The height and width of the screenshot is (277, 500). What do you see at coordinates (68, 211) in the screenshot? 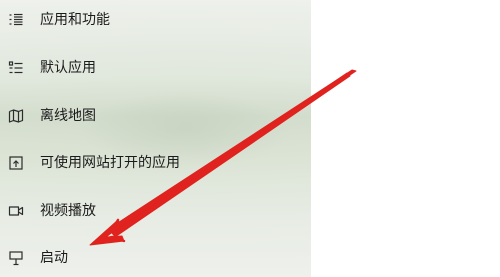
I see `nav-item-label: 视频播放` at bounding box center [68, 211].